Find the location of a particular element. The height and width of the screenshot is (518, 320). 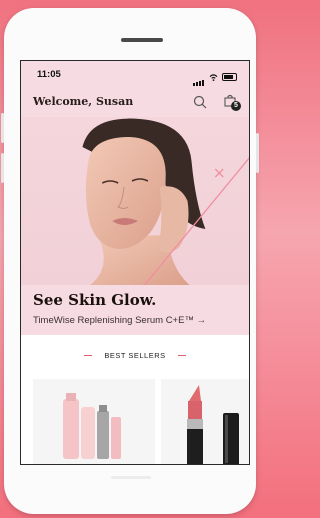

section-dash-right is located at coordinates (181, 355).